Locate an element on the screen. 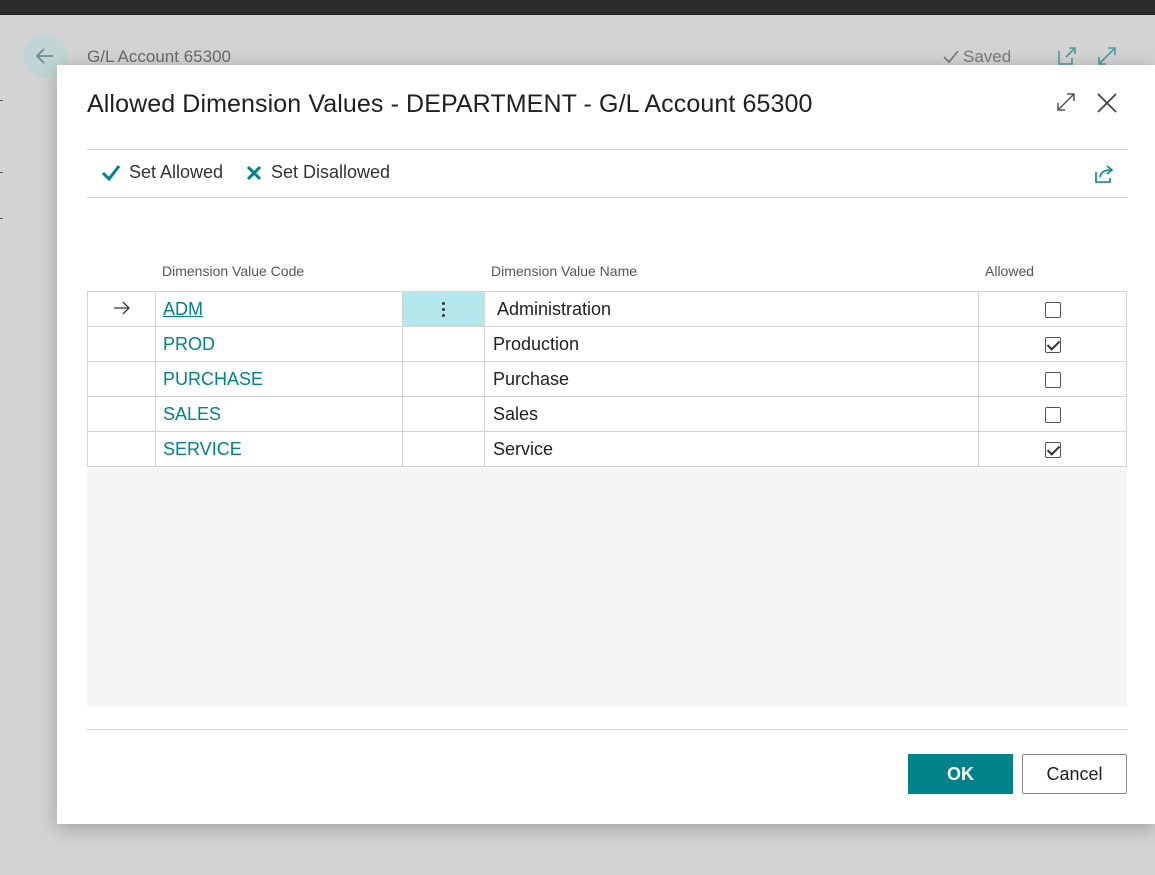 This screenshot has height=875, width=1155. table-row: PURCHASE Purchase is located at coordinates (607, 379).